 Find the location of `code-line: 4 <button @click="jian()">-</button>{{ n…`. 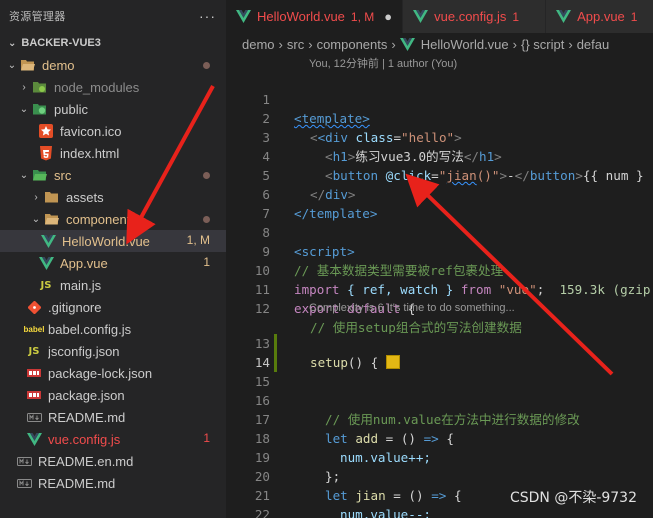

code-line: 4 <button @click="jian()">-</button>{{ n… is located at coordinates (439, 155).